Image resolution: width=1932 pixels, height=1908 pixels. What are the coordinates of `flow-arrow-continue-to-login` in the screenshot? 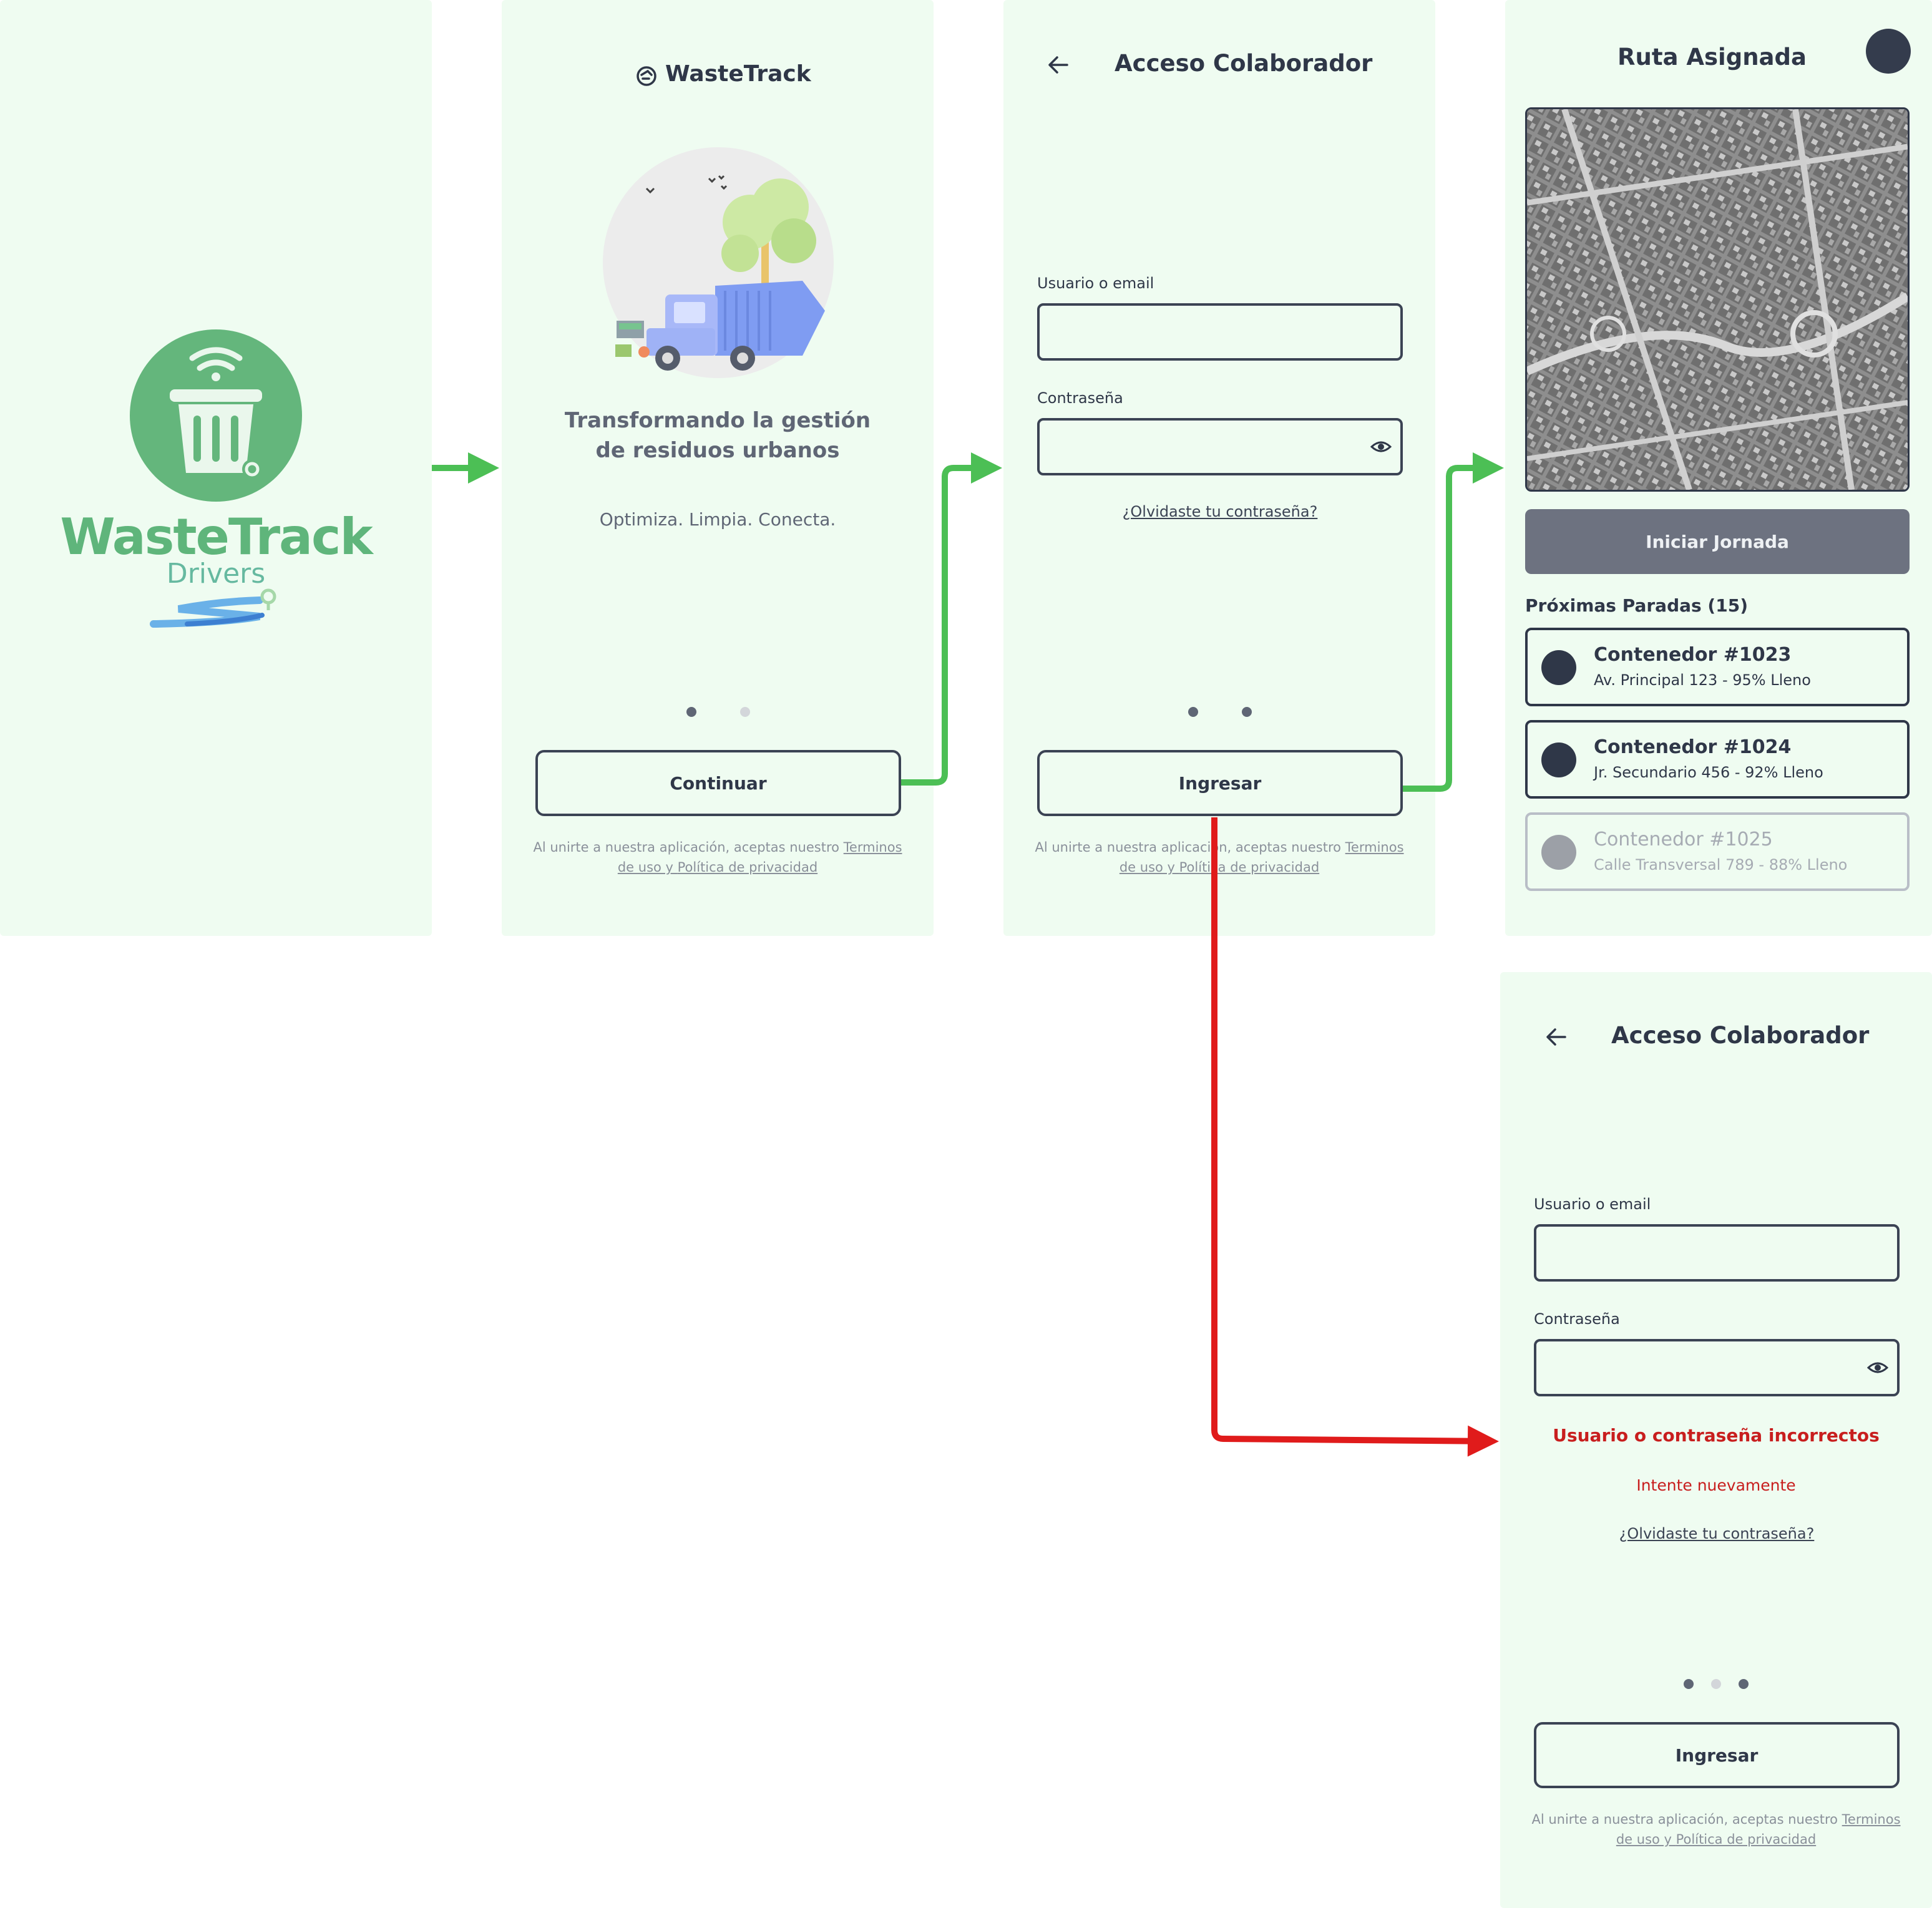 It's located at (951, 619).